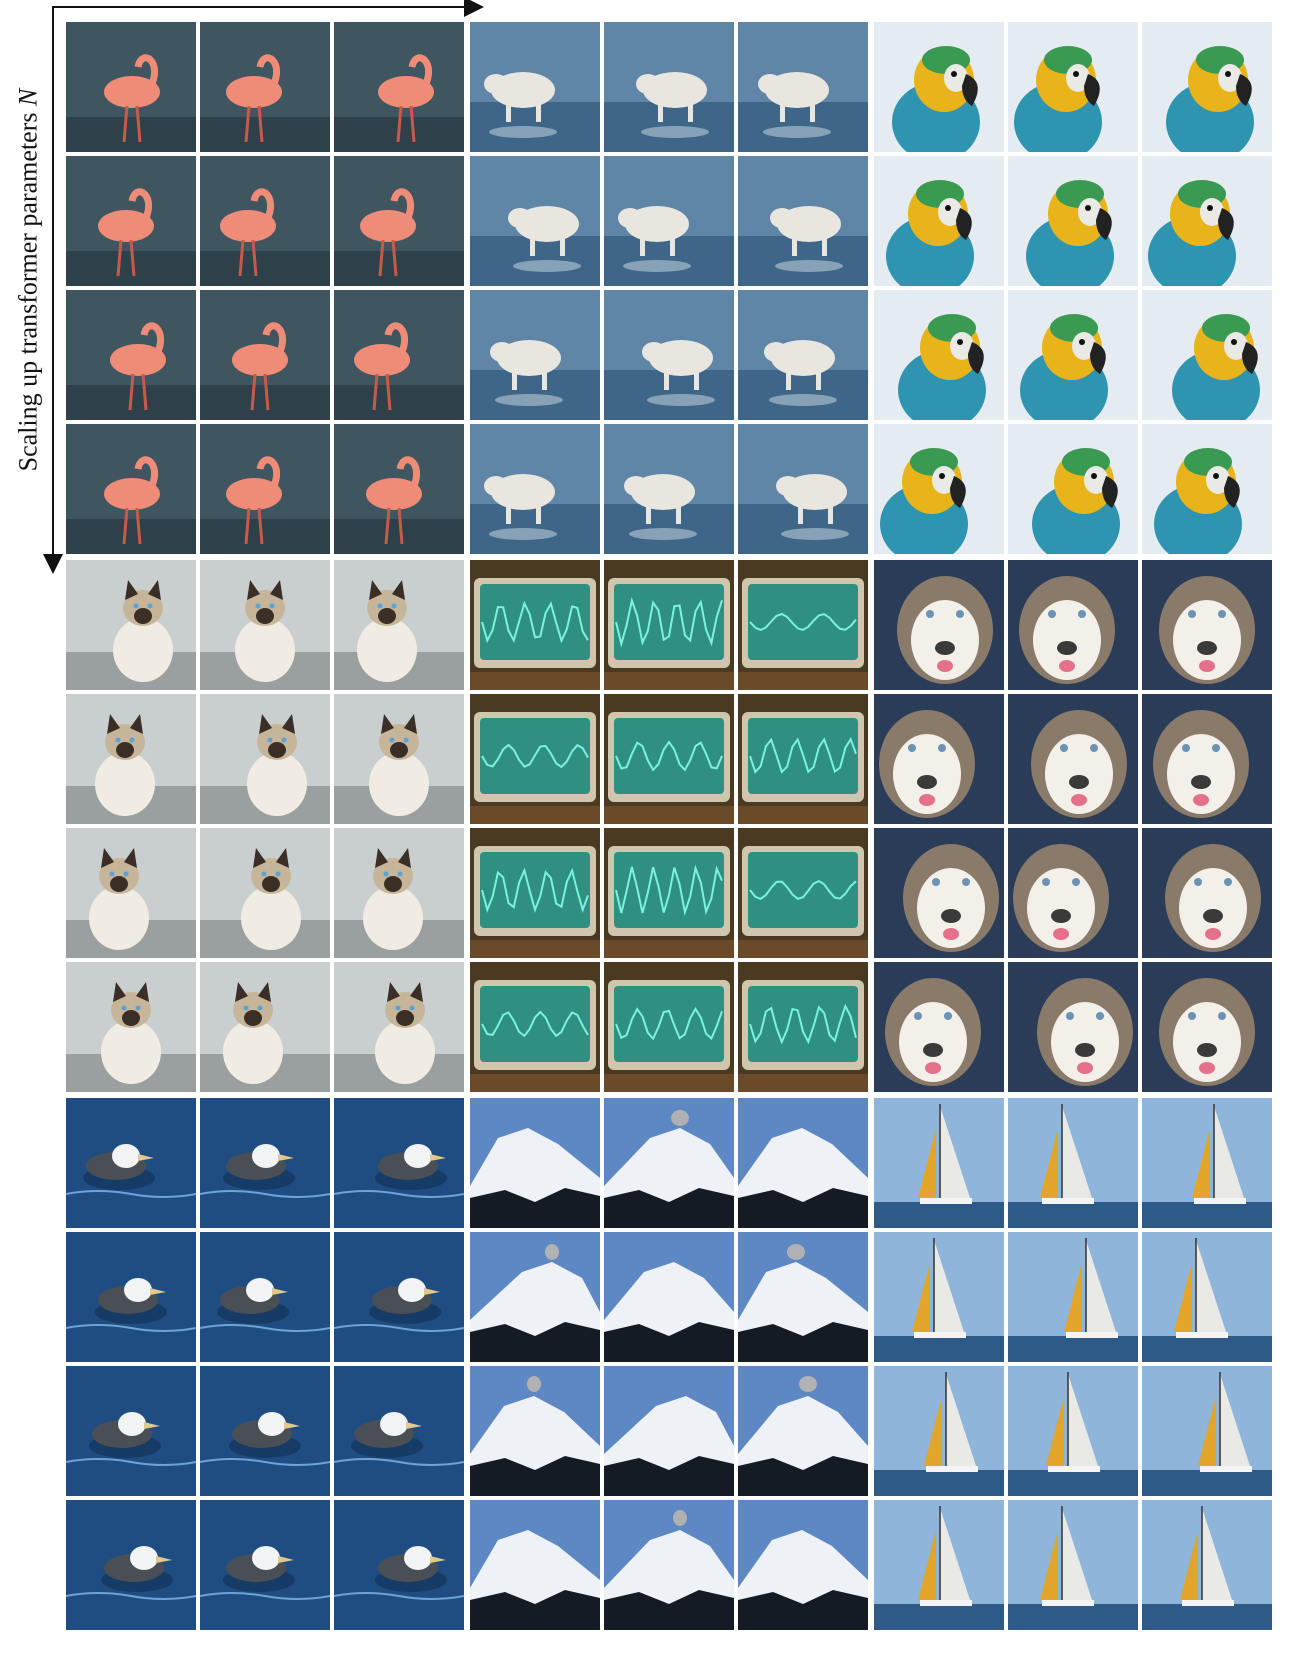 Image resolution: width=1300 pixels, height=1665 pixels. Describe the element at coordinates (669, 288) in the screenshot. I see `image-block-arctic-wolf` at that location.